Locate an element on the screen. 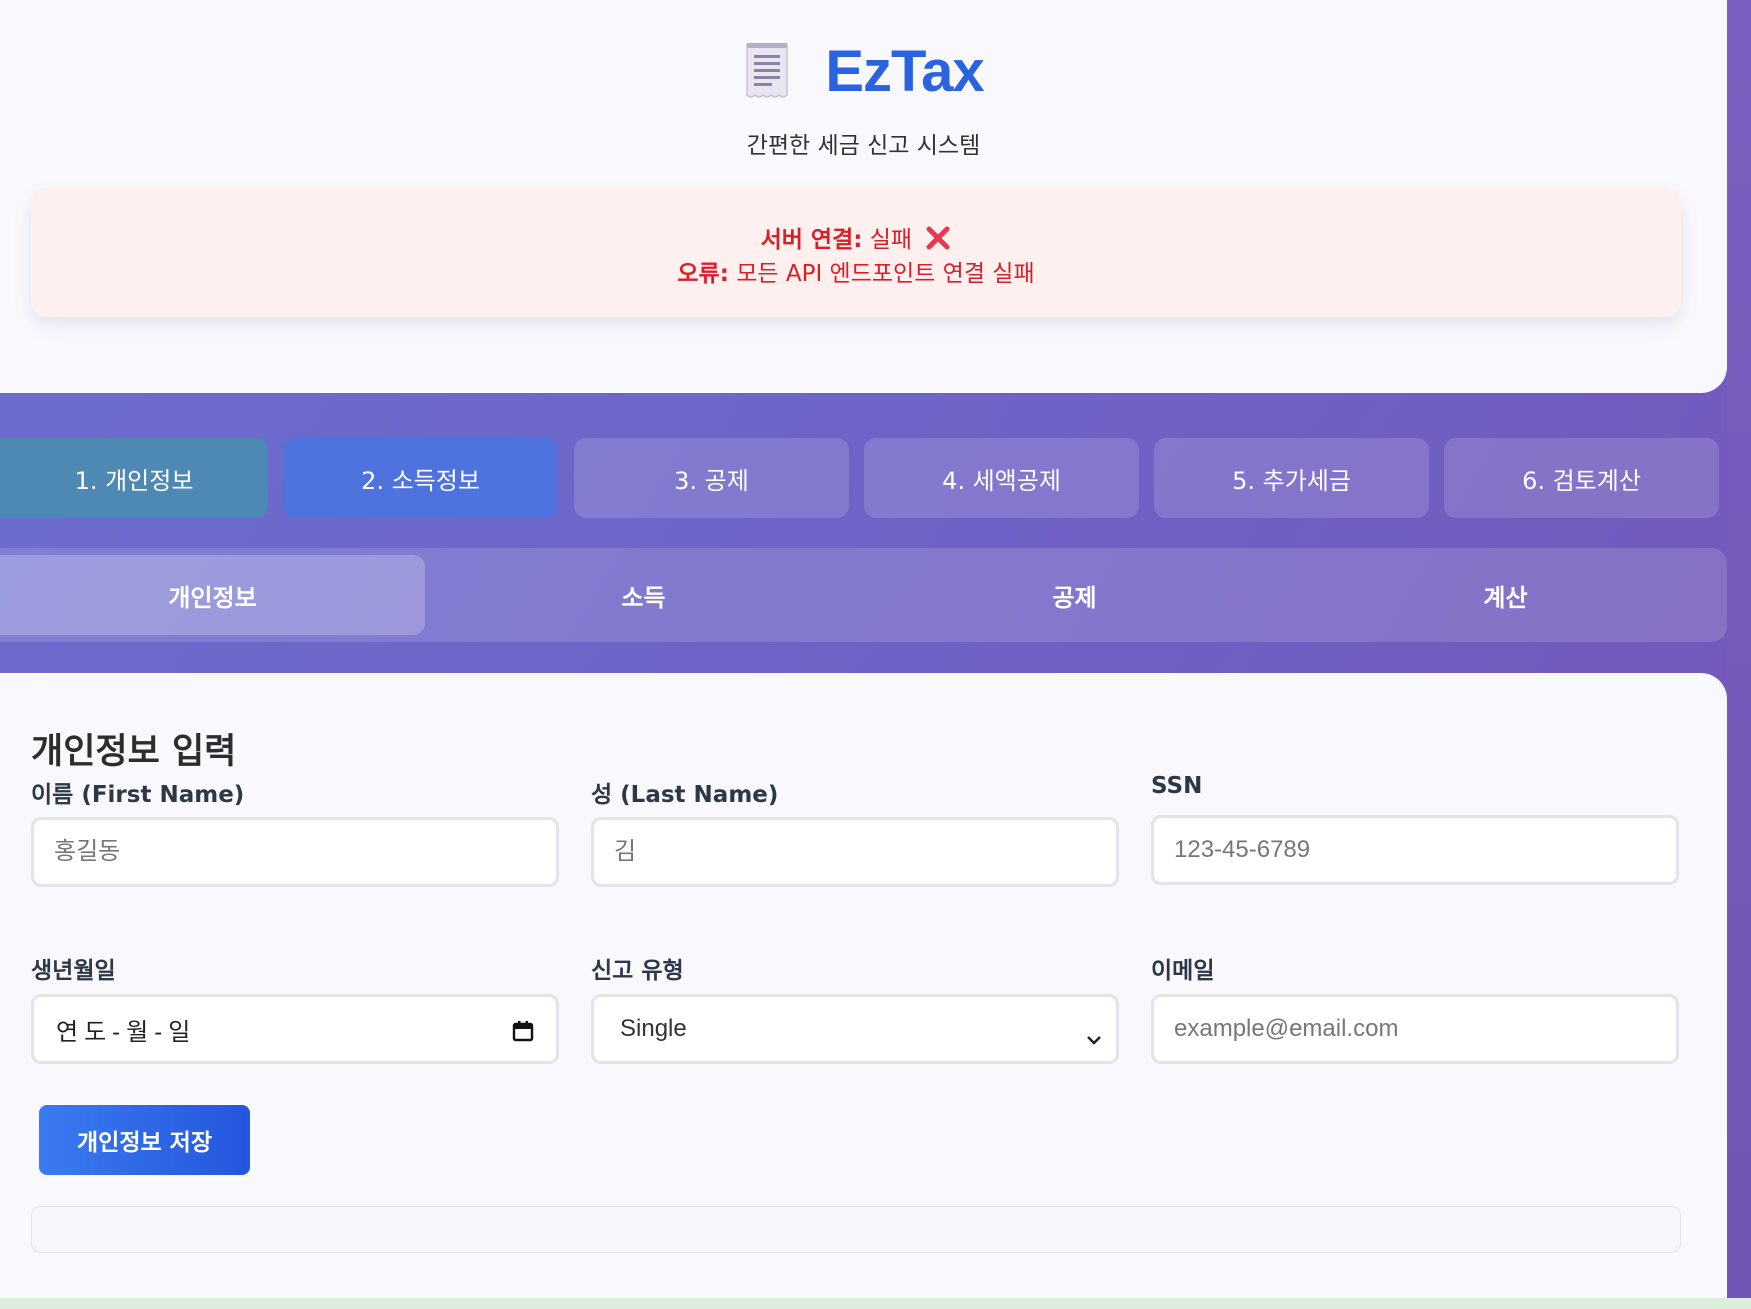 The width and height of the screenshot is (1751, 1309). tab-calculation: 계산 is located at coordinates (1505, 595).